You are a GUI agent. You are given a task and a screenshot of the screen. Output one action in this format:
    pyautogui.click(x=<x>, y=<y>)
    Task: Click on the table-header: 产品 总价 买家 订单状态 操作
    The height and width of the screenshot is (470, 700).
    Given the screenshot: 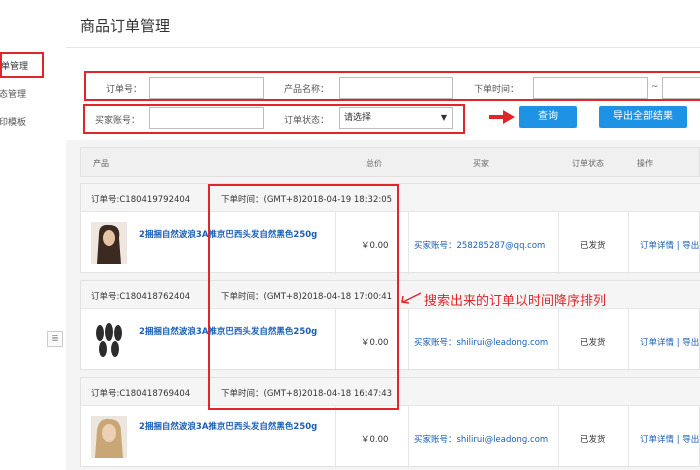 What is the action you would take?
    pyautogui.click(x=390, y=162)
    